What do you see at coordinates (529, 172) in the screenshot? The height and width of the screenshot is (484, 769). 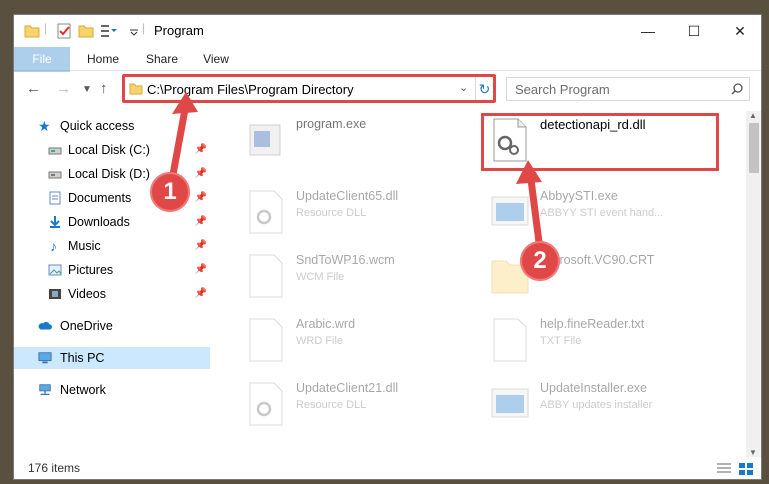 I see `arrow-2-head` at bounding box center [529, 172].